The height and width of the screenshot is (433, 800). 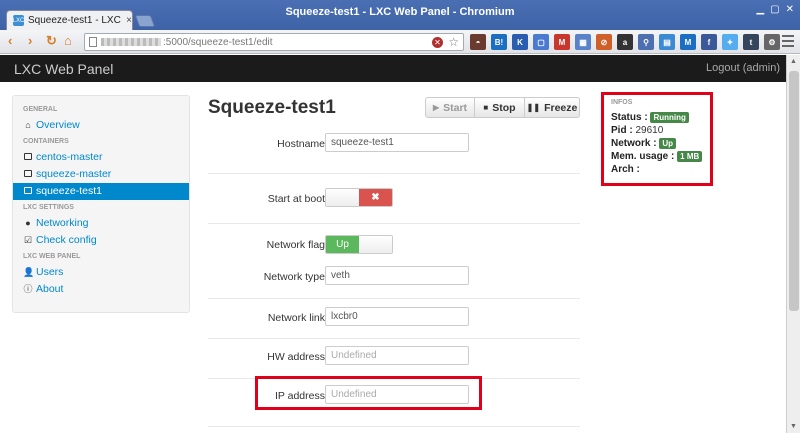 What do you see at coordinates (788, 41) in the screenshot?
I see `browser-menu-icon` at bounding box center [788, 41].